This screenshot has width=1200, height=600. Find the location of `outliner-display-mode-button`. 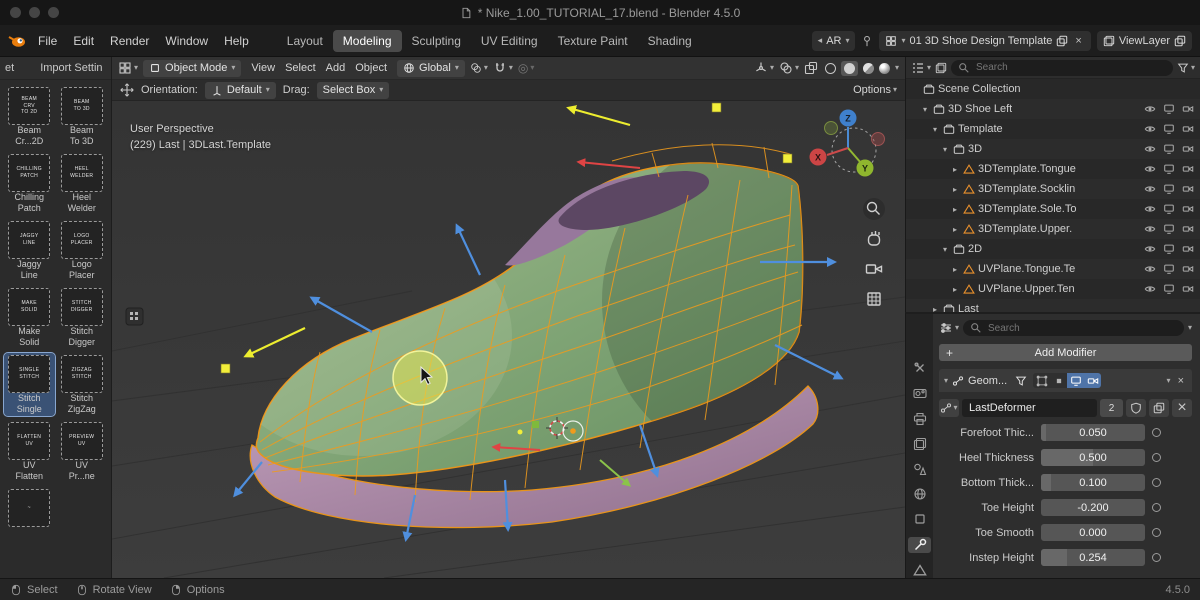

outliner-display-mode-button is located at coordinates (941, 68).